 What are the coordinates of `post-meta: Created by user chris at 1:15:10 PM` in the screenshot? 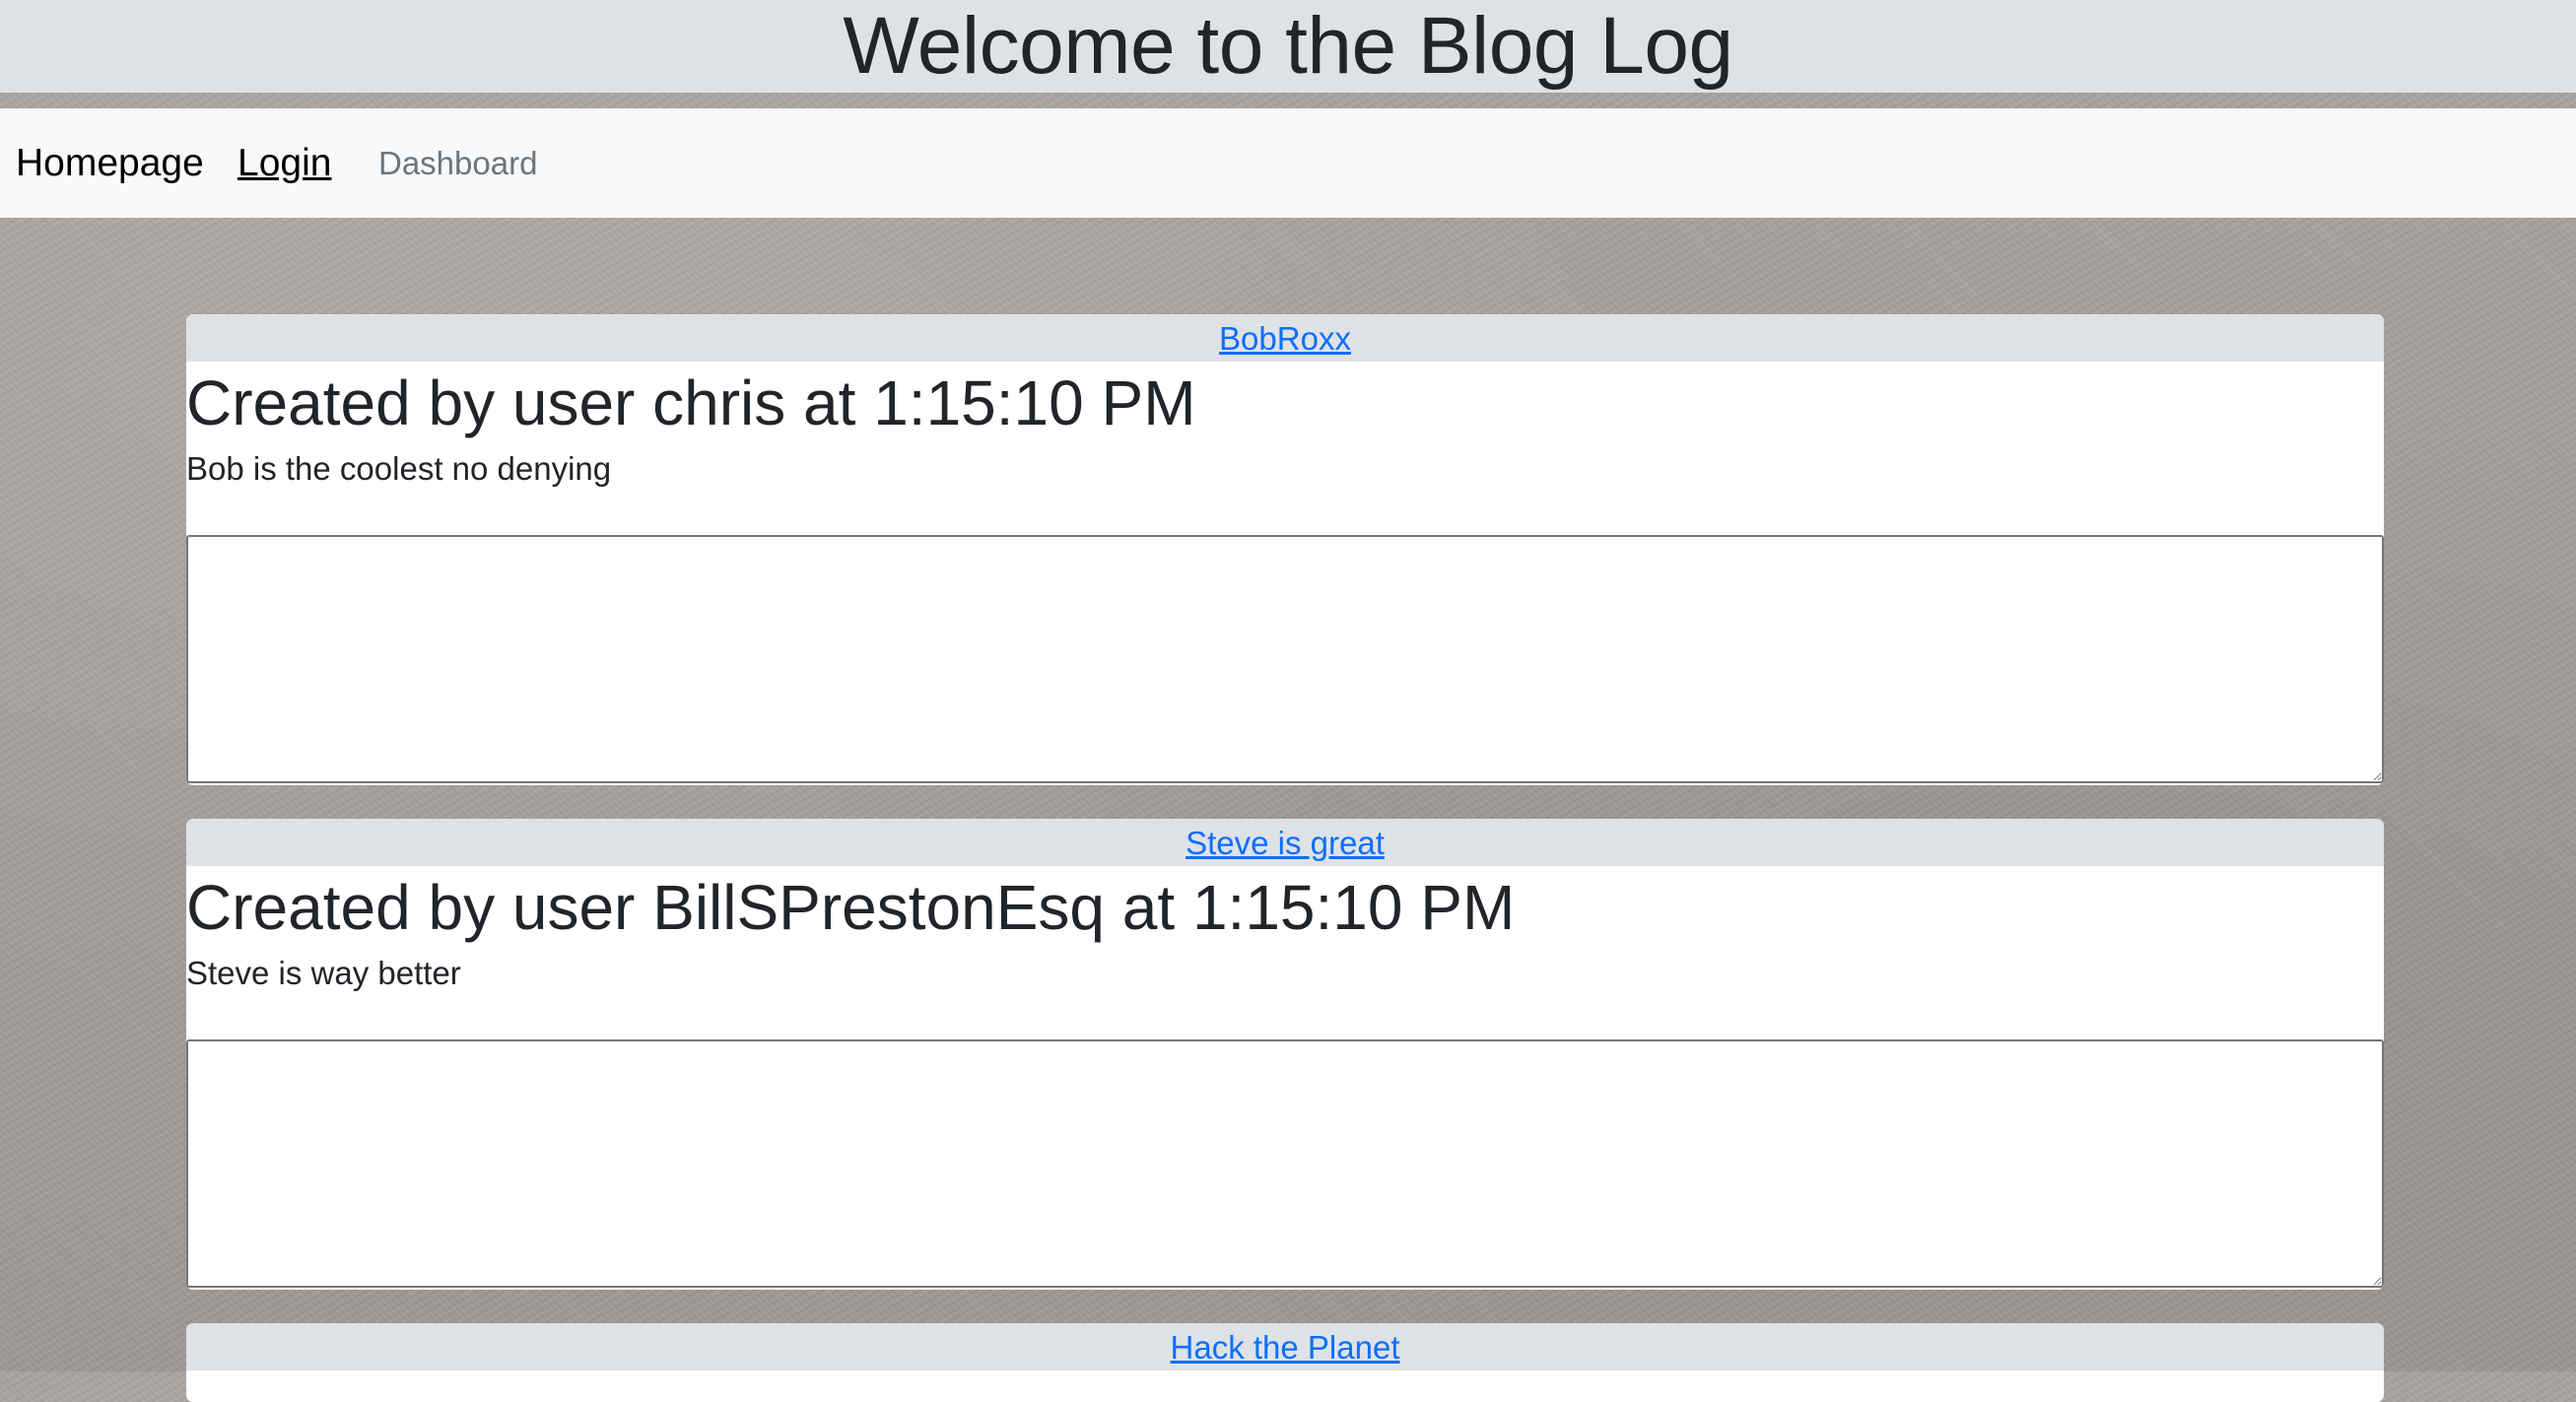 It's located at (691, 403).